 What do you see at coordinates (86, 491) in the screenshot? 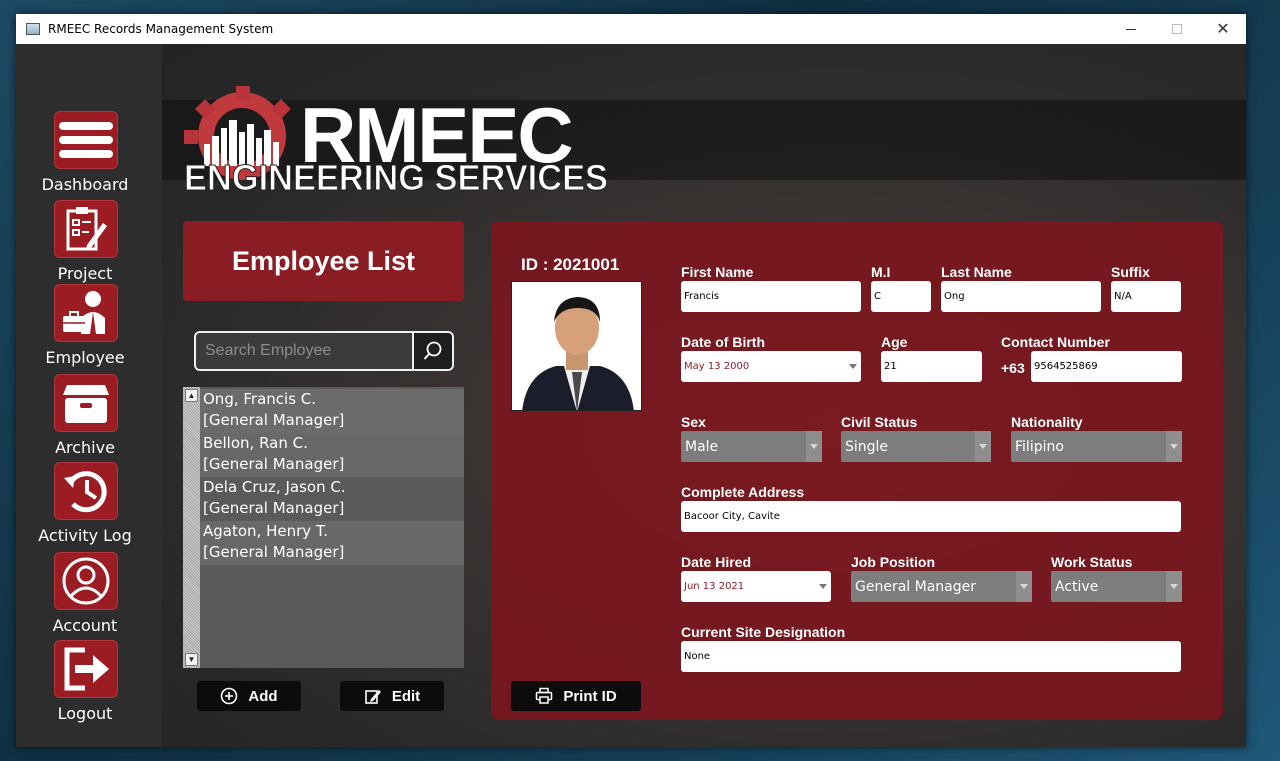
I see `history-icon` at bounding box center [86, 491].